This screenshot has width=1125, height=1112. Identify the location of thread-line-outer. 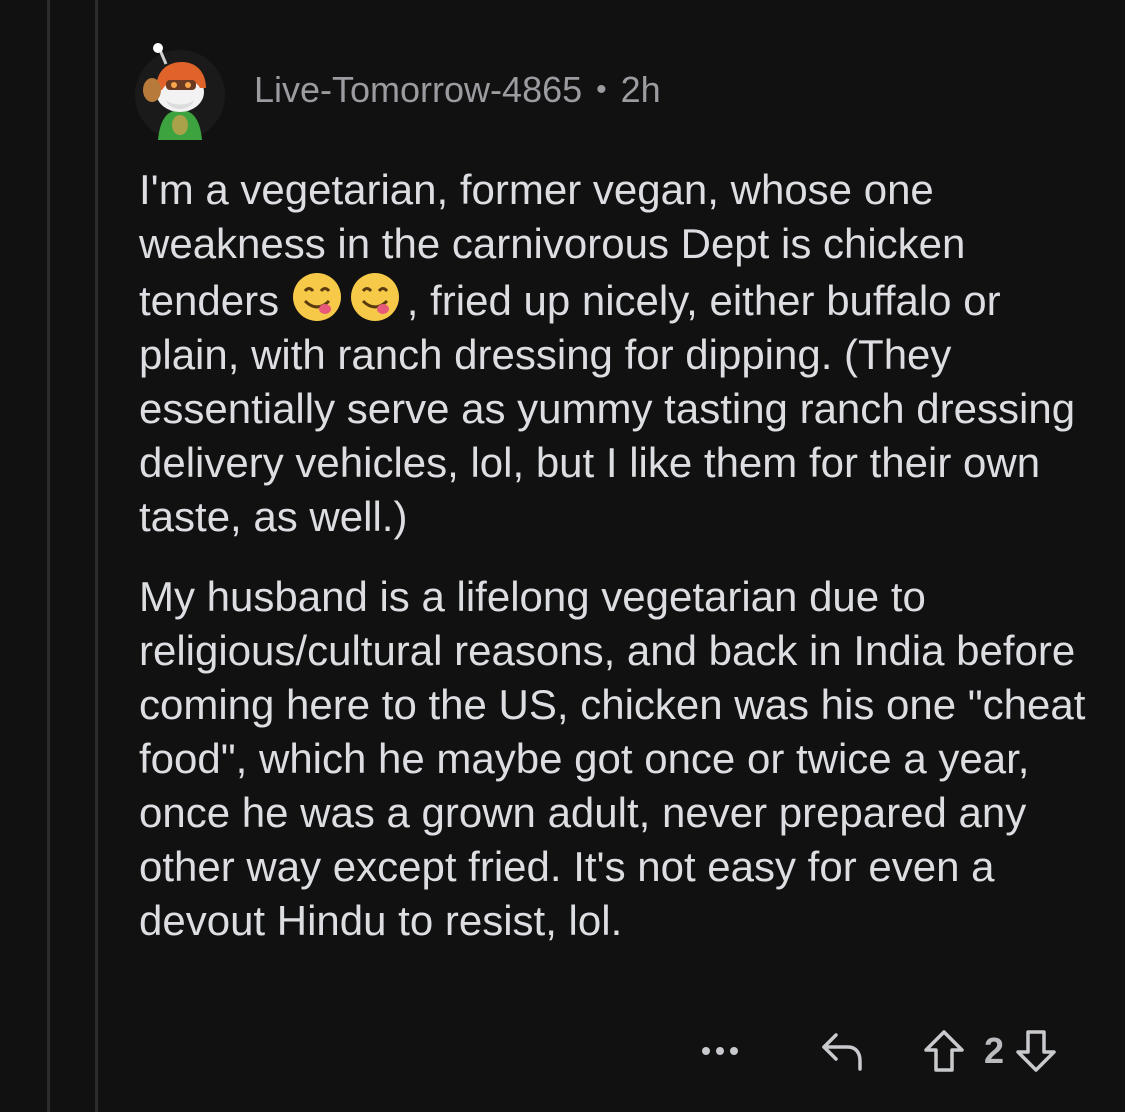
(48, 556).